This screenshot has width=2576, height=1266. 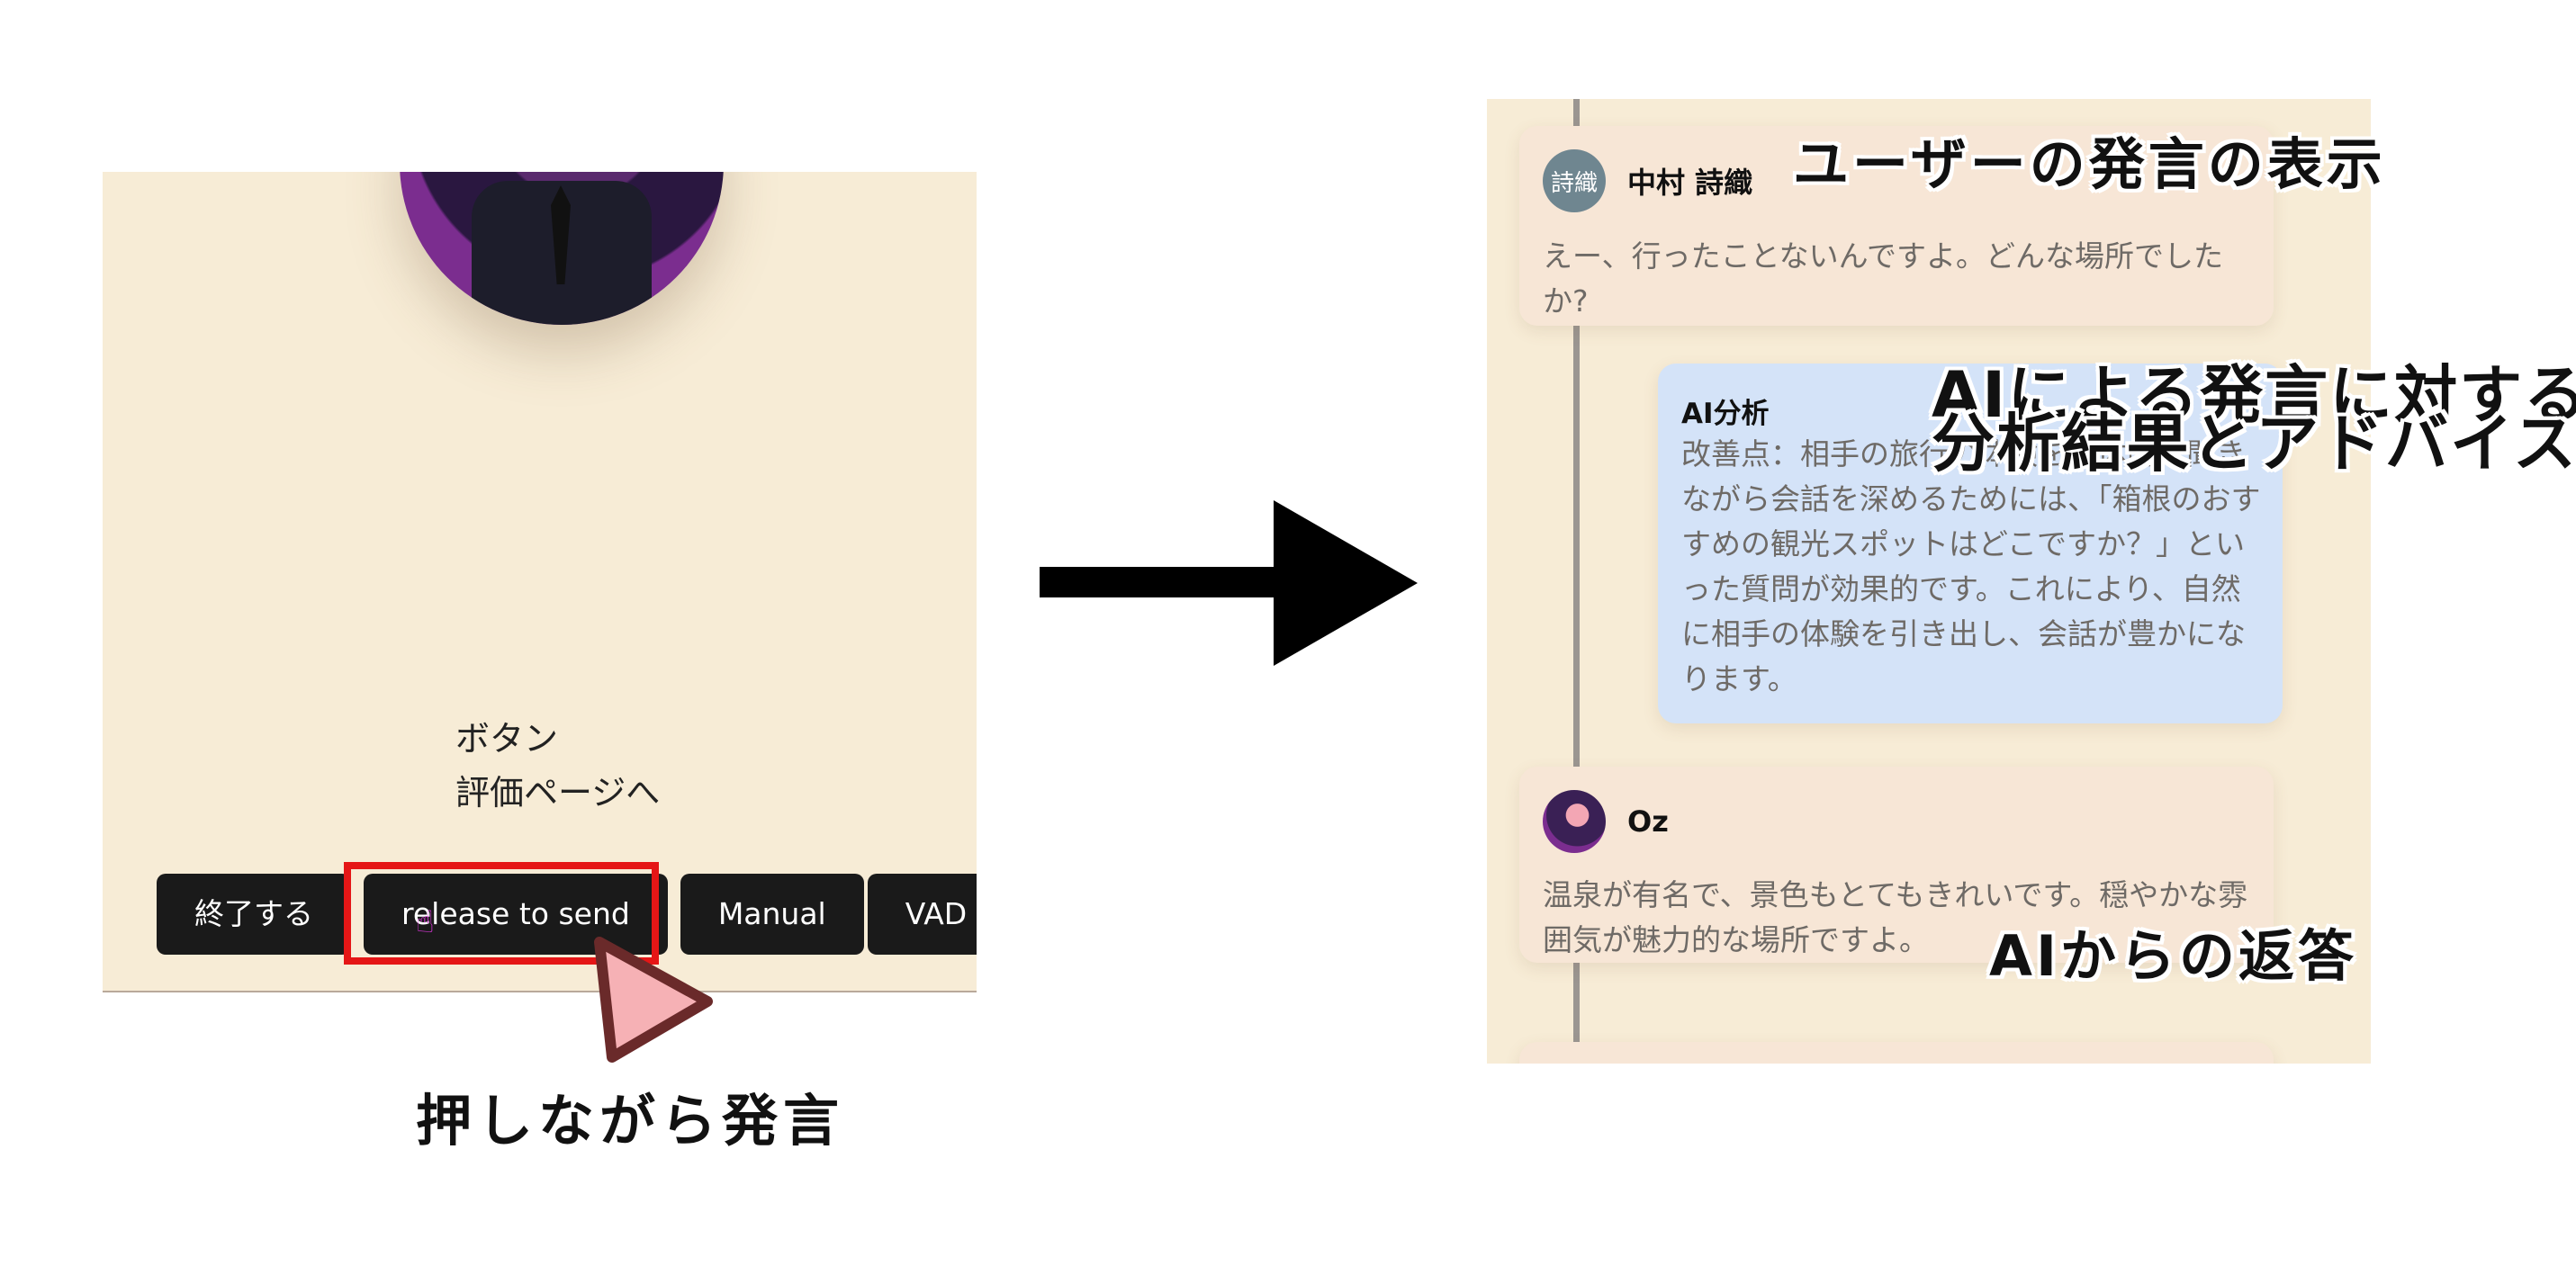 What do you see at coordinates (1690, 183) in the screenshot?
I see `user-name: 中村 詩織` at bounding box center [1690, 183].